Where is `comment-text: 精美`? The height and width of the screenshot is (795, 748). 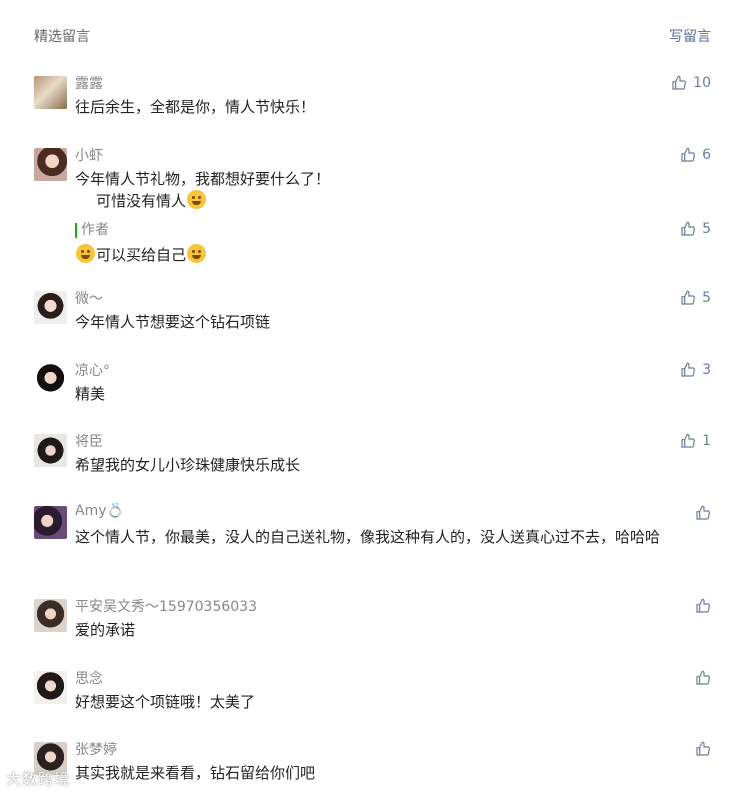 comment-text: 精美 is located at coordinates (90, 394).